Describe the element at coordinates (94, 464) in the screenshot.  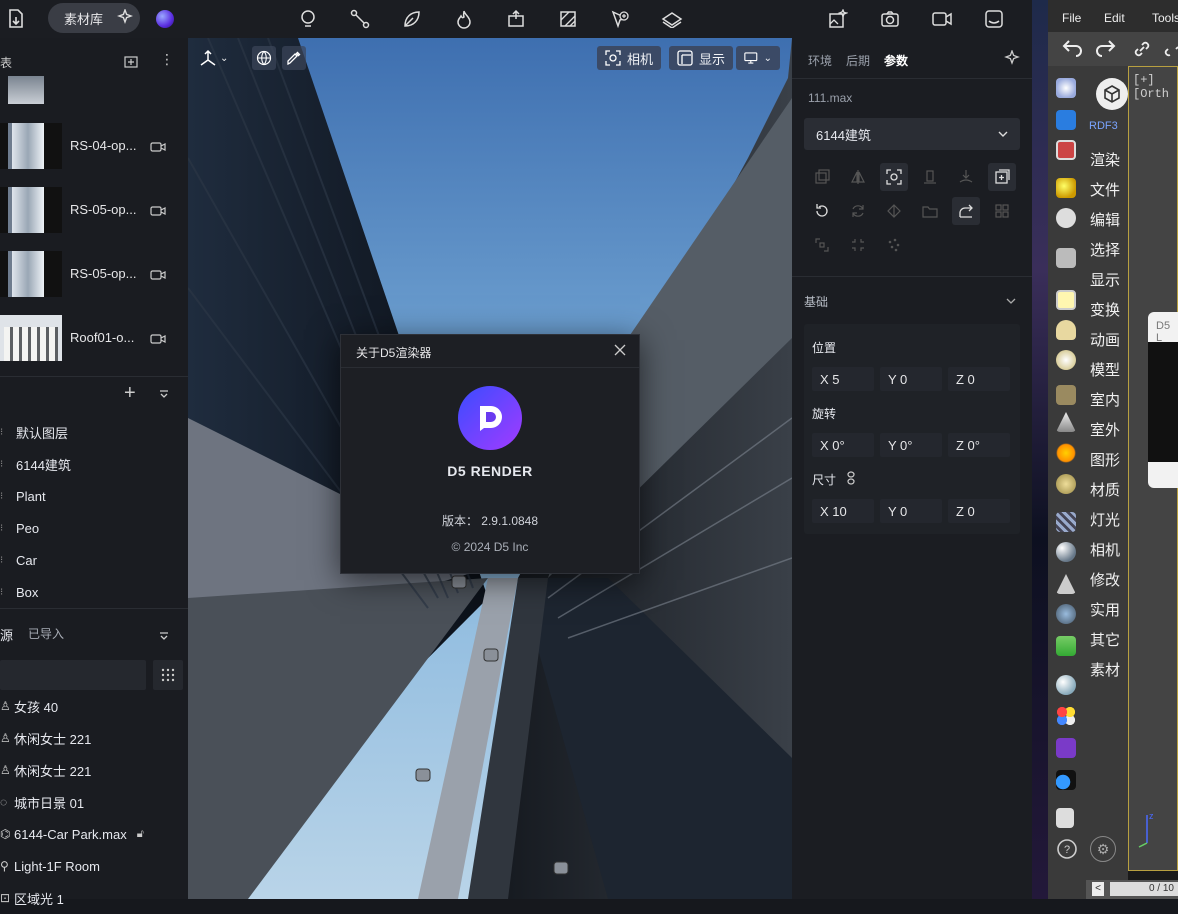
I see `layer-item: ⁝ 6144建筑` at that location.